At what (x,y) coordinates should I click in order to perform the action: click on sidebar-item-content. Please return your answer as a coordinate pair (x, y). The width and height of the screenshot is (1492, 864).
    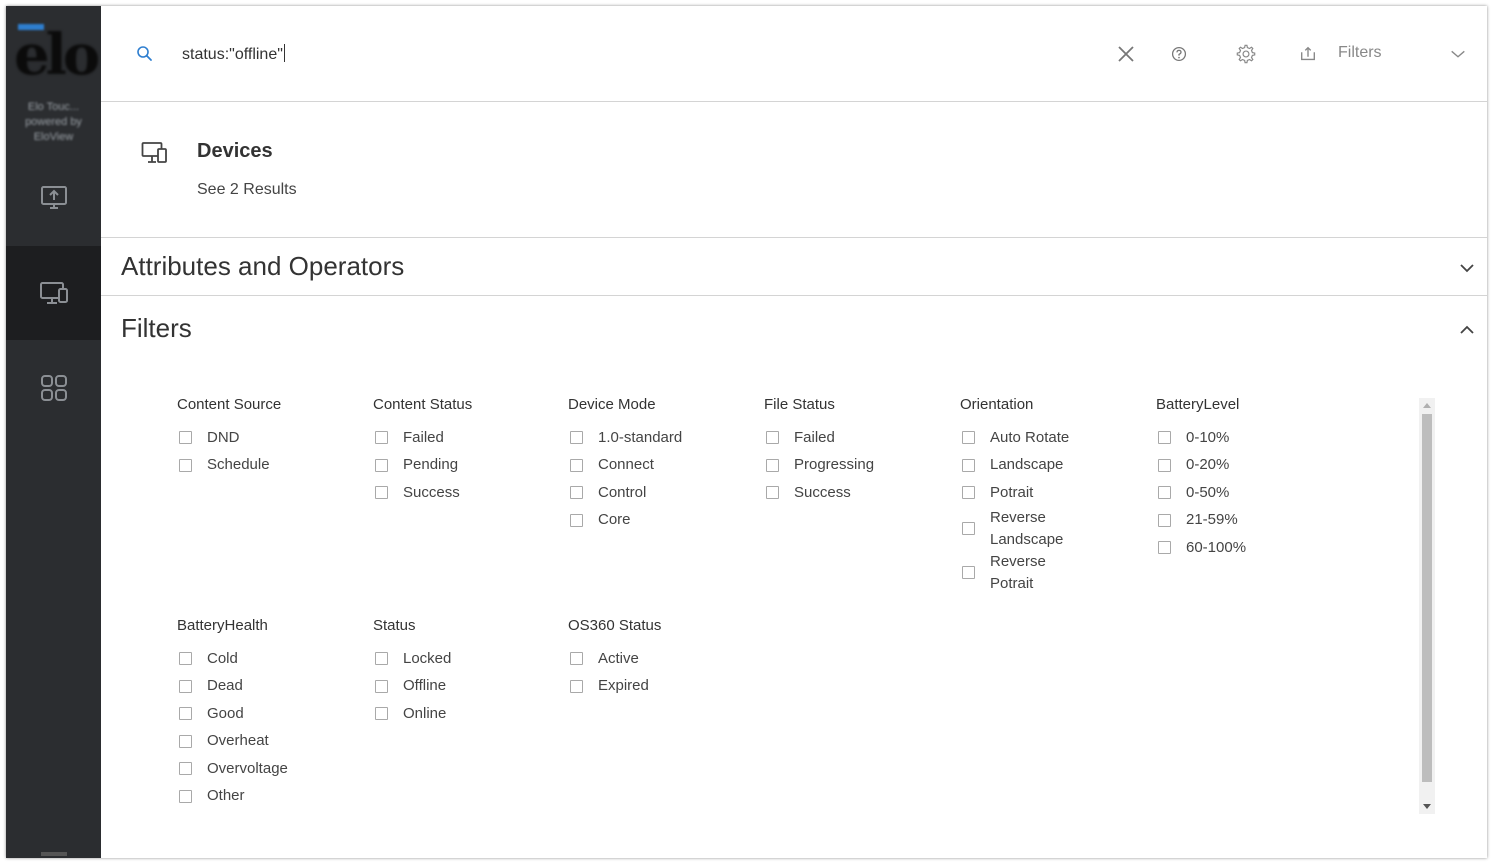
    Looking at the image, I should click on (53, 198).